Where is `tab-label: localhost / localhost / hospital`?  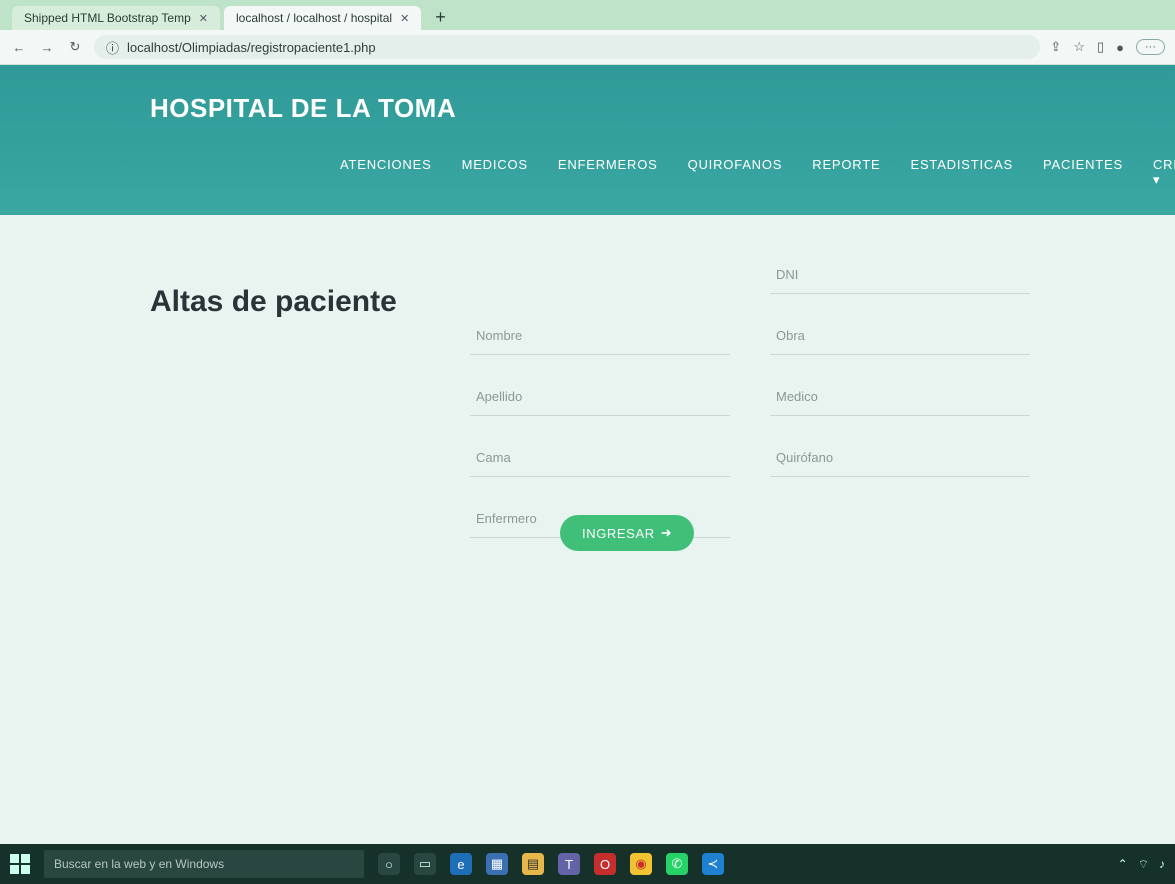
tab-label: localhost / localhost / hospital is located at coordinates (314, 18).